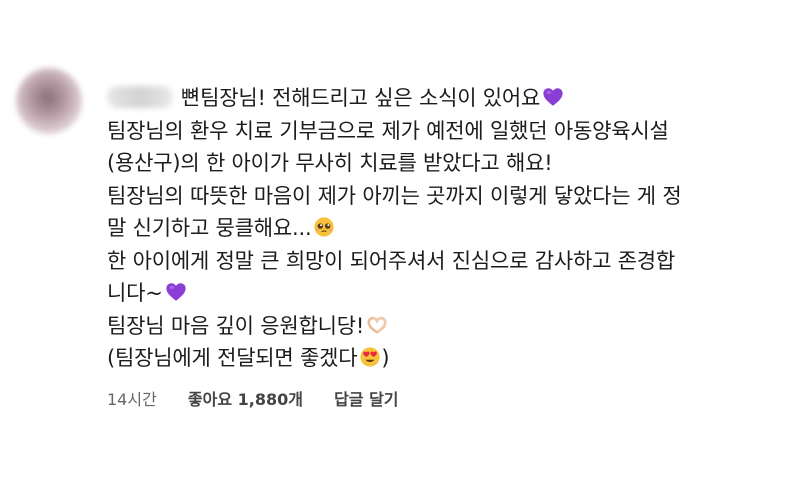 The height and width of the screenshot is (480, 800). I want to click on comment-line-7: 니다~, so click(447, 293).